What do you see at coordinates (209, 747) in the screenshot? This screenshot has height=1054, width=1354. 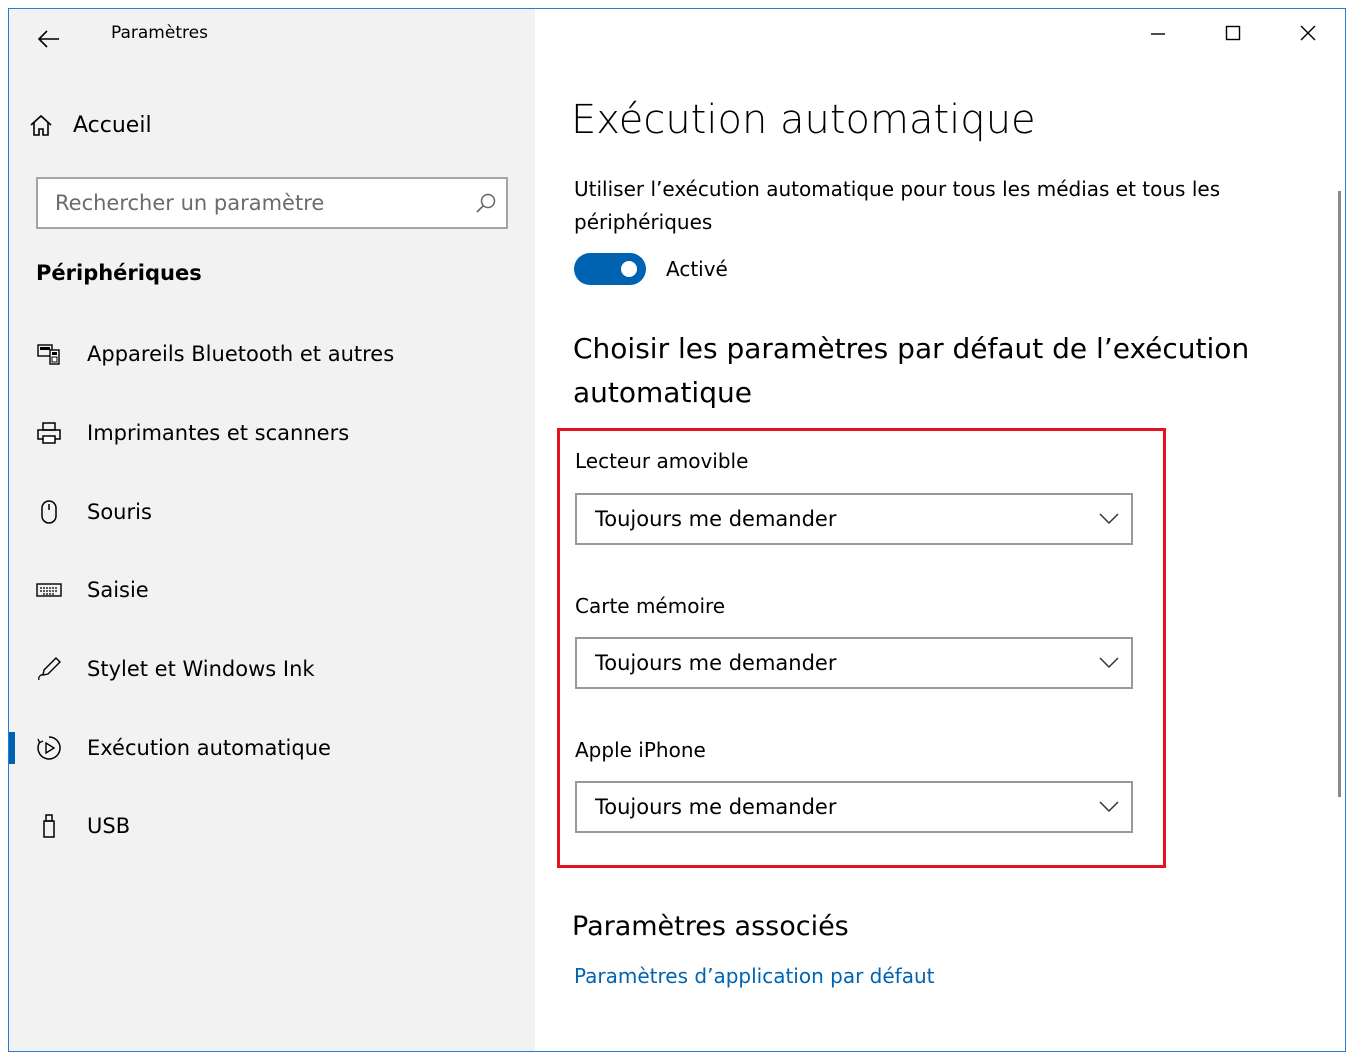 I see `sidebar-item-label: Exécution automatique` at bounding box center [209, 747].